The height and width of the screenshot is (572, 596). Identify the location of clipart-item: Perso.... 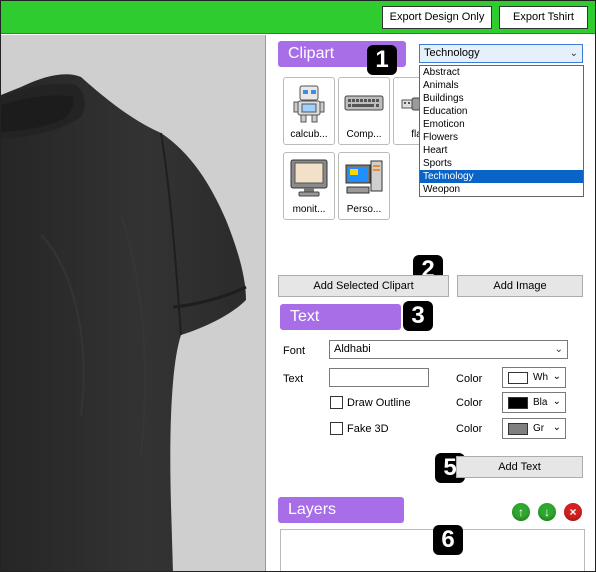
(364, 186).